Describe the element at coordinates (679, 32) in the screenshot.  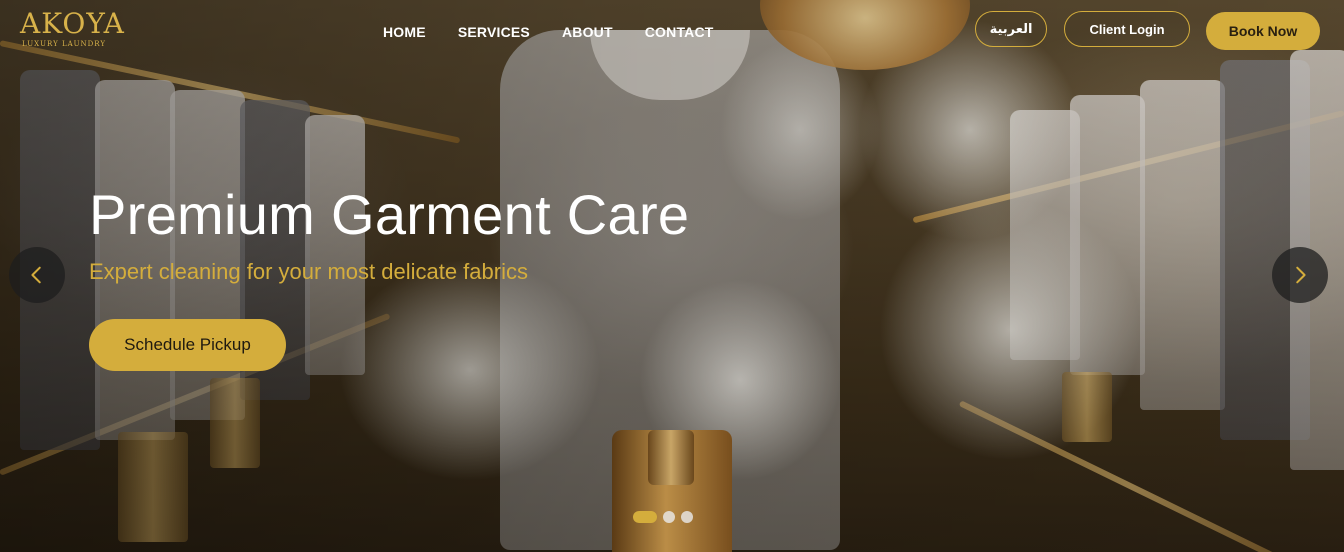
I see `nav-link-contact: CONTACT` at that location.